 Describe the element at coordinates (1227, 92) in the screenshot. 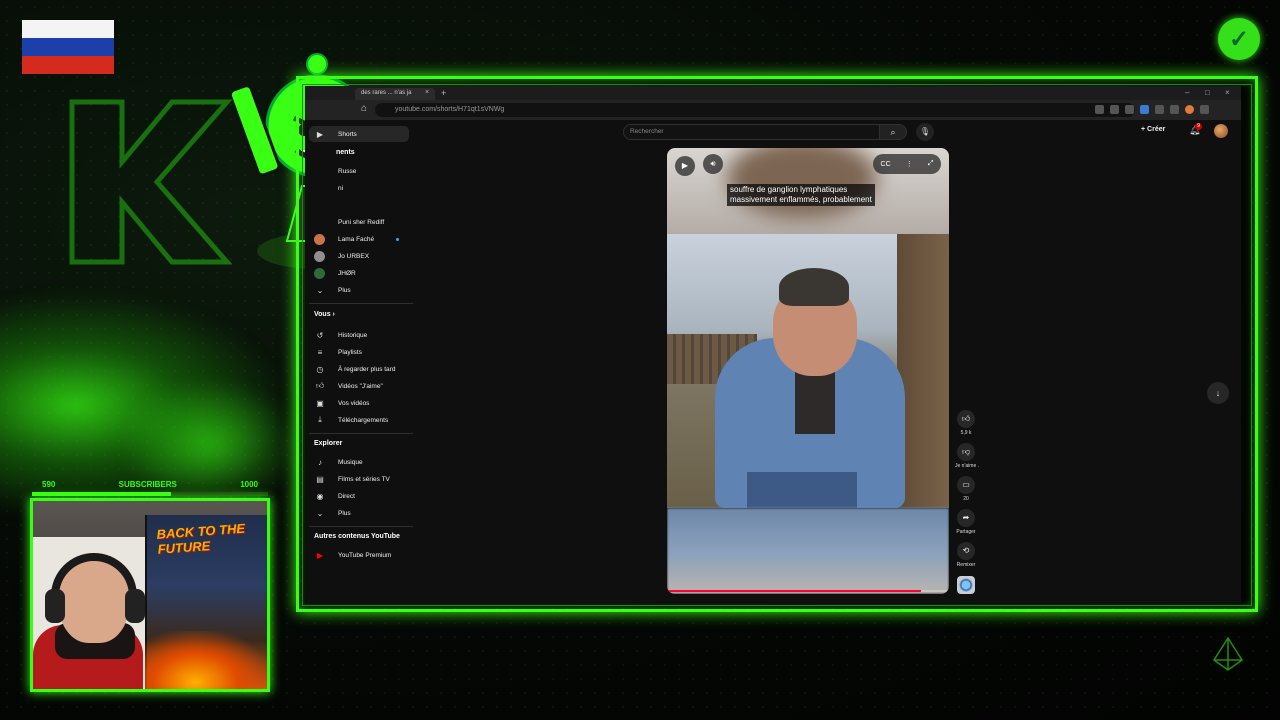

I see `close-window-icon: ×` at that location.